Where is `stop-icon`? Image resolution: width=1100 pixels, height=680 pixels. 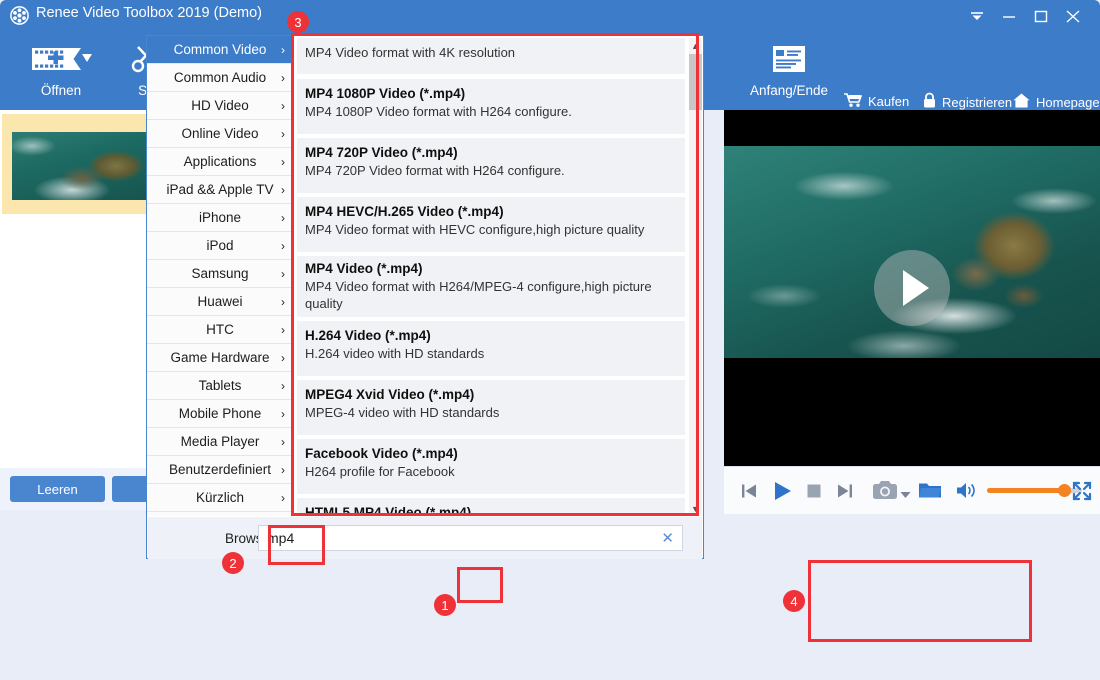 stop-icon is located at coordinates (814, 493).